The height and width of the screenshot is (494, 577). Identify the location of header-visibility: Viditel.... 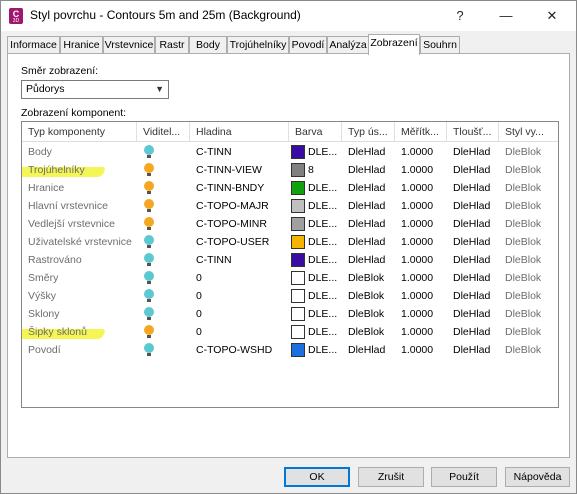
(163, 132).